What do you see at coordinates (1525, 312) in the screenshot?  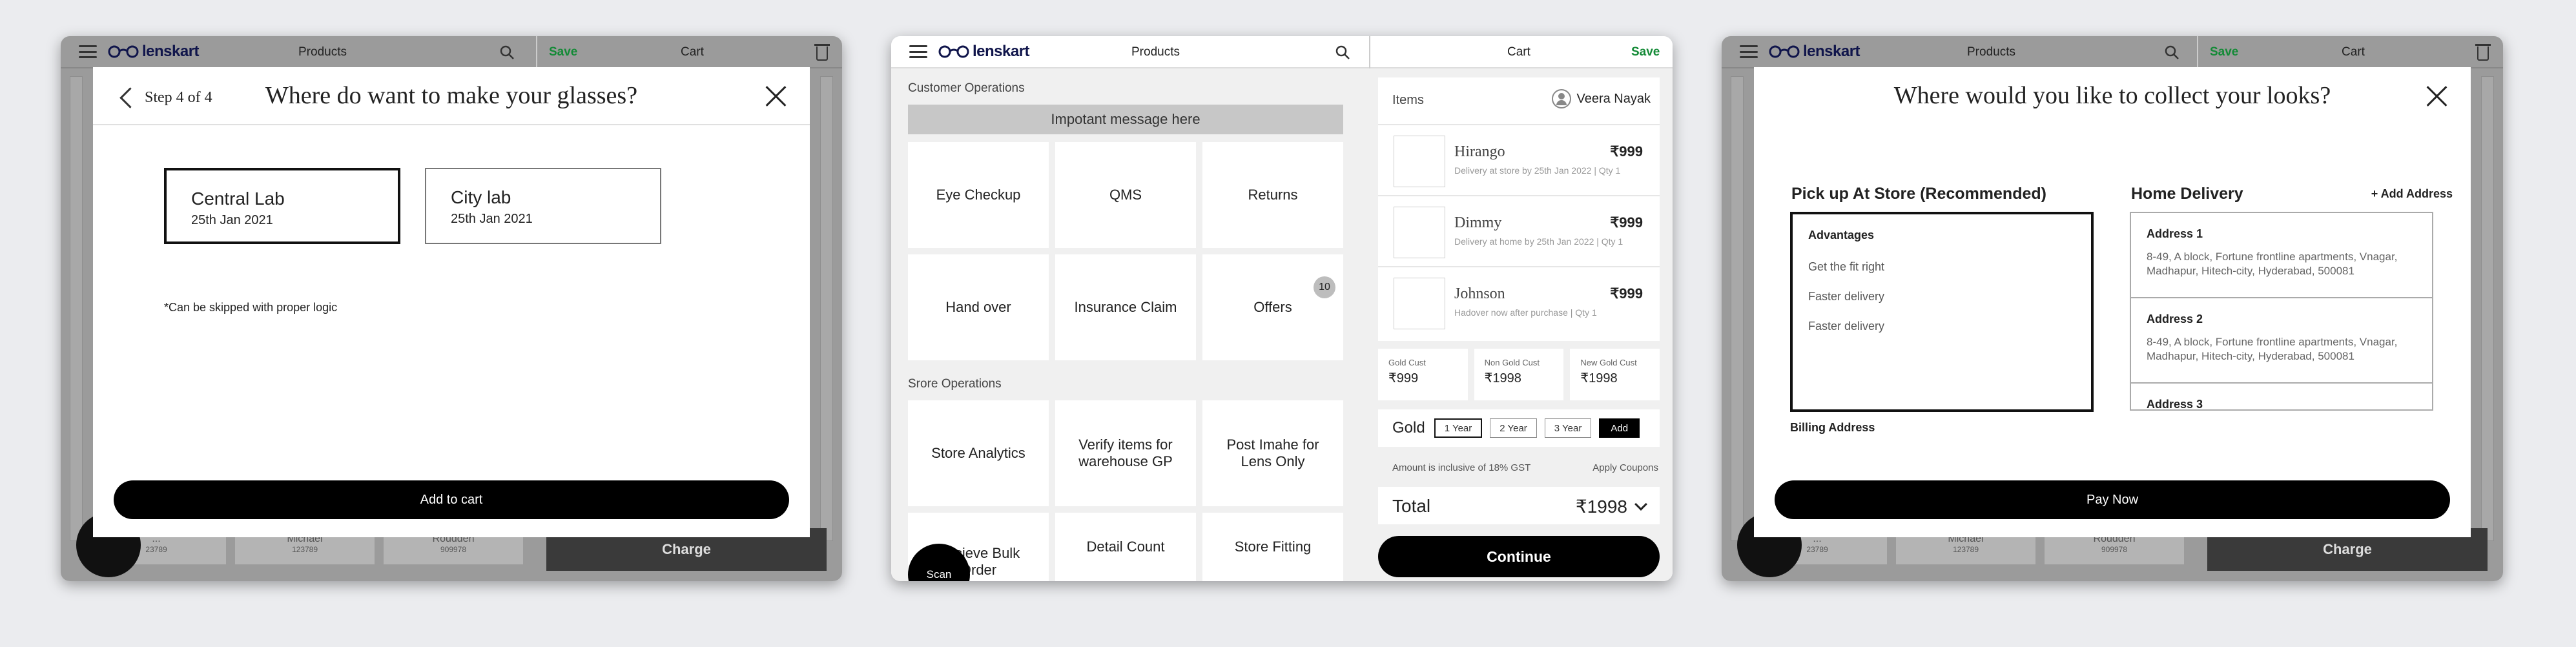 I see `item-desc: Hadover now after purchase | Qty 1` at bounding box center [1525, 312].